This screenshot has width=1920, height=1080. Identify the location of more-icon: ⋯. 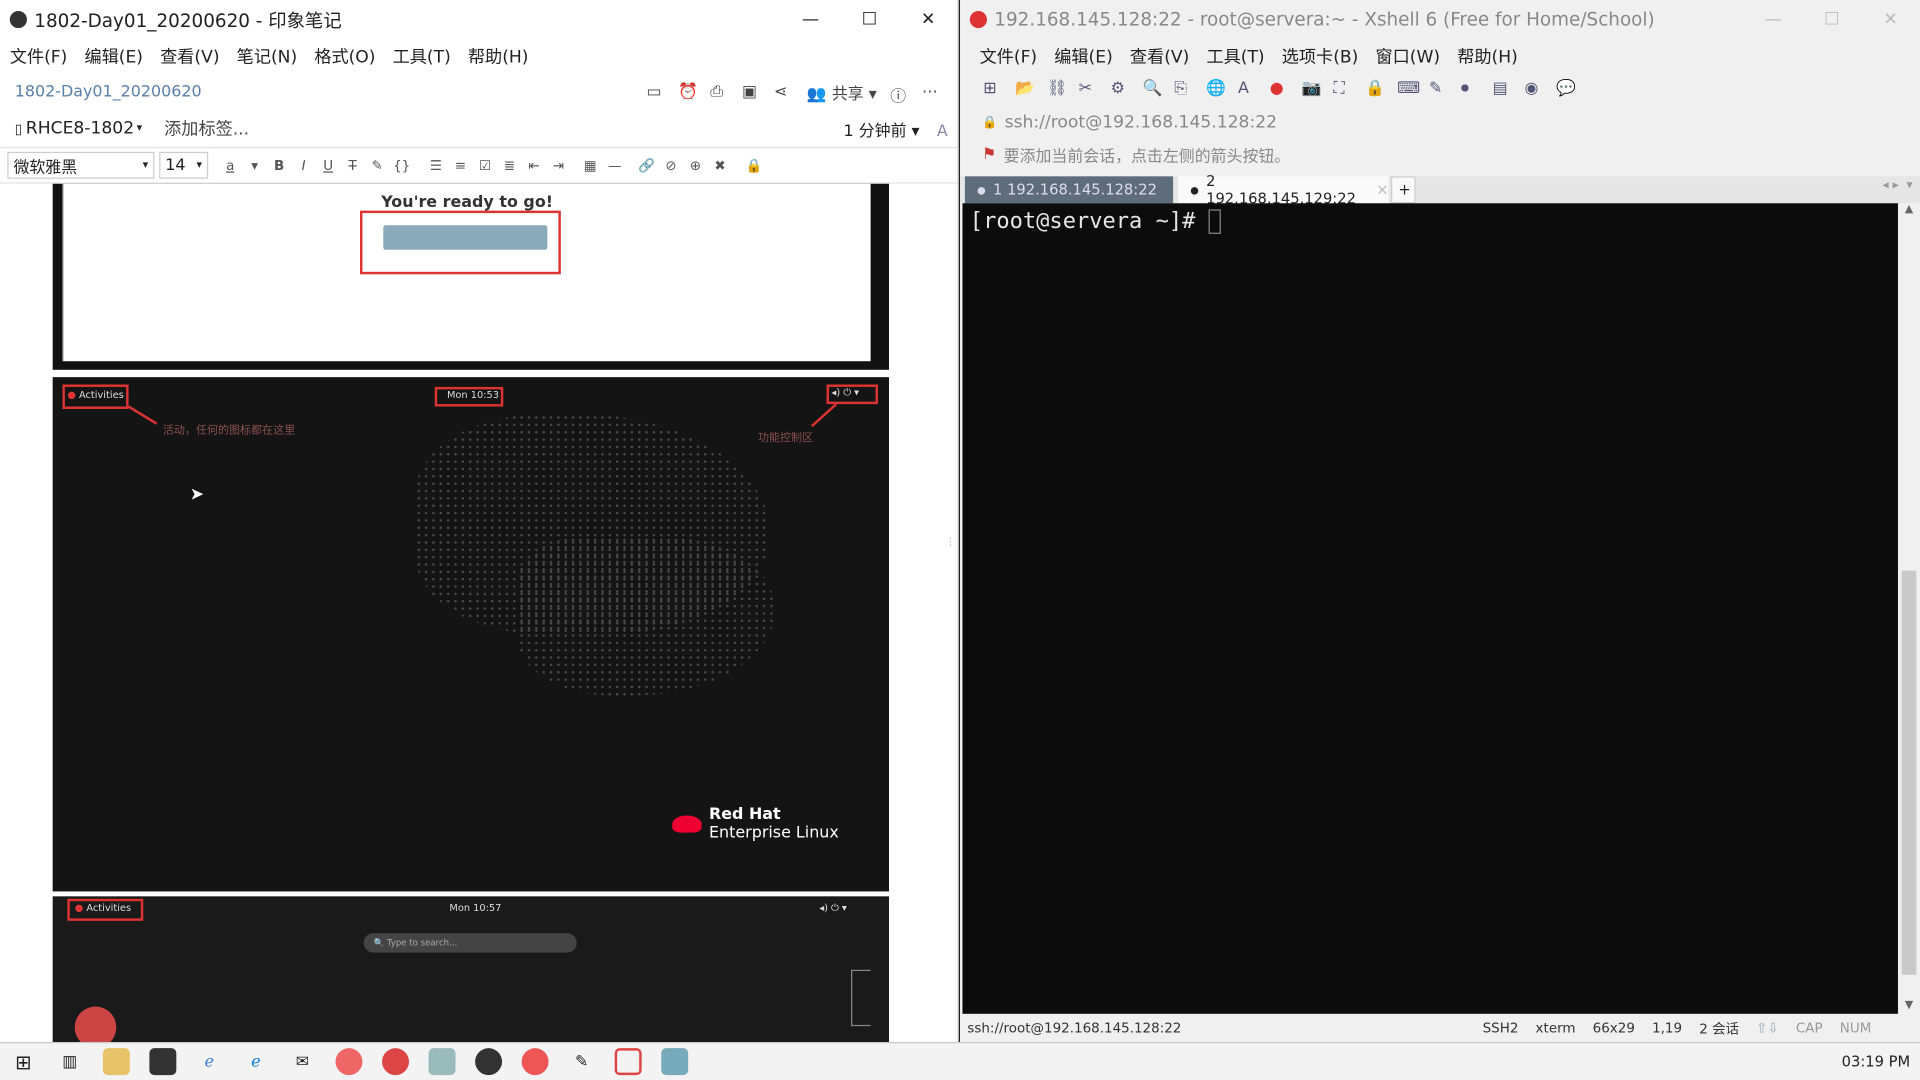
(932, 93).